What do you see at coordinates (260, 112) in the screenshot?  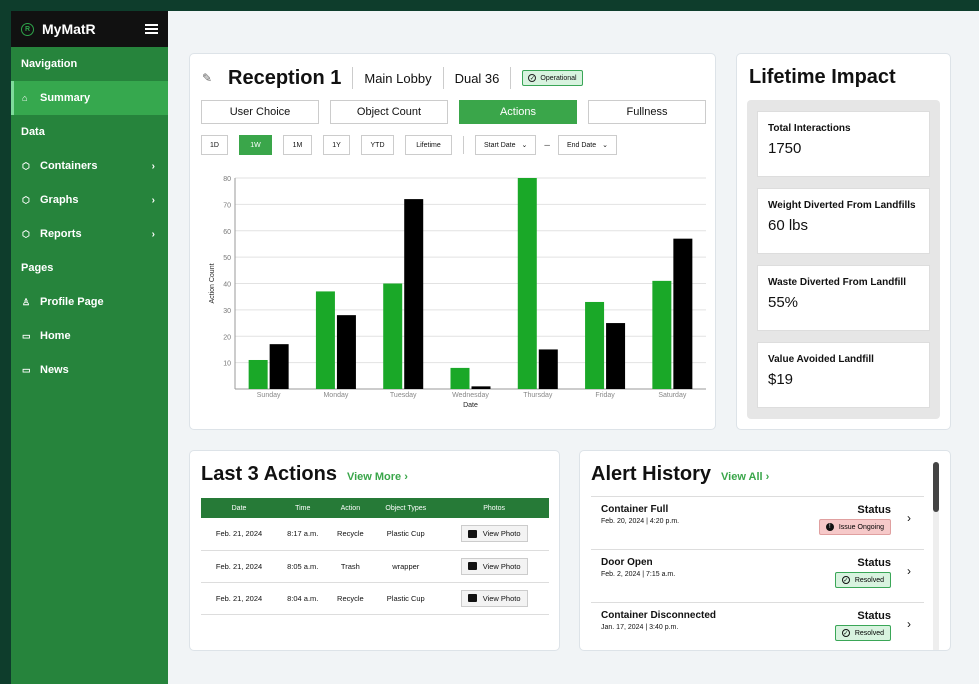 I see `tab-user-choice: User Choice` at bounding box center [260, 112].